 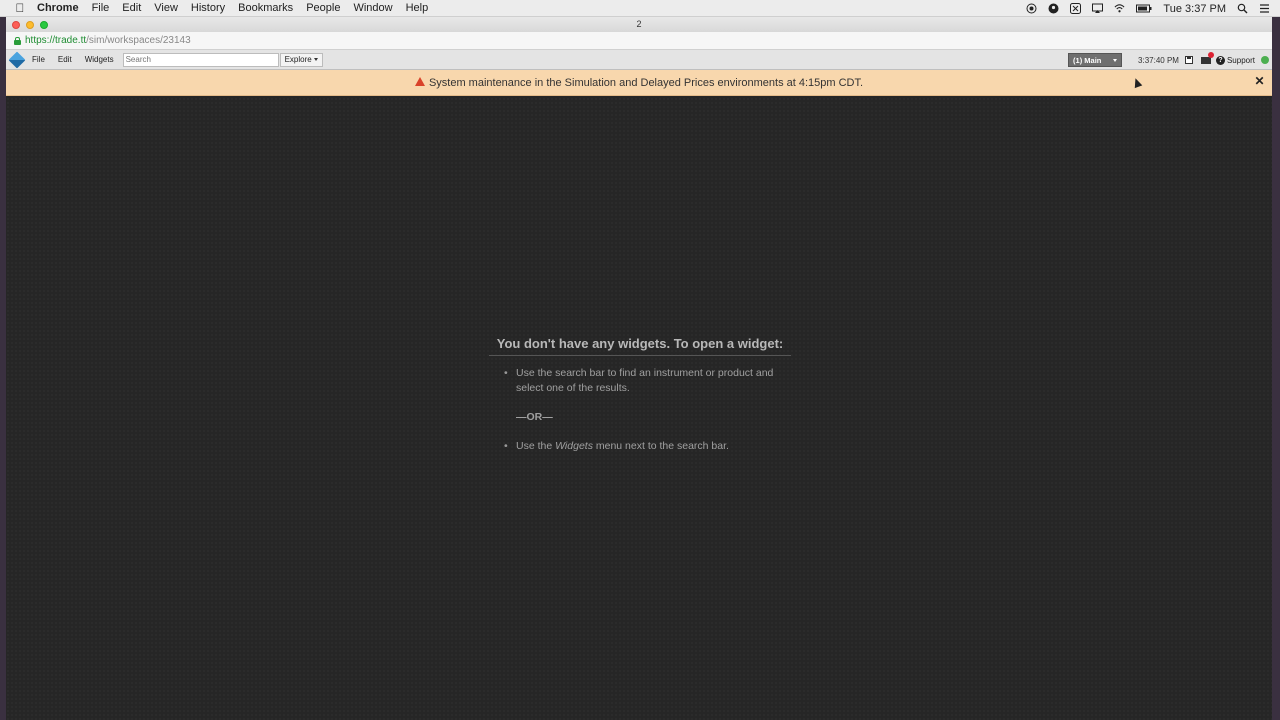 What do you see at coordinates (138, 40) in the screenshot?
I see `url-path: /sim/workspaces/23143` at bounding box center [138, 40].